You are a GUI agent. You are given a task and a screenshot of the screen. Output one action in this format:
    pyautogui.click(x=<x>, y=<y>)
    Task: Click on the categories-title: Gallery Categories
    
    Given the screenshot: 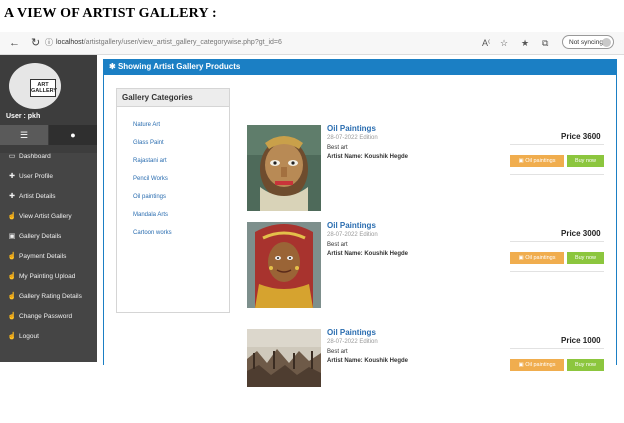 What is the action you would take?
    pyautogui.click(x=173, y=98)
    